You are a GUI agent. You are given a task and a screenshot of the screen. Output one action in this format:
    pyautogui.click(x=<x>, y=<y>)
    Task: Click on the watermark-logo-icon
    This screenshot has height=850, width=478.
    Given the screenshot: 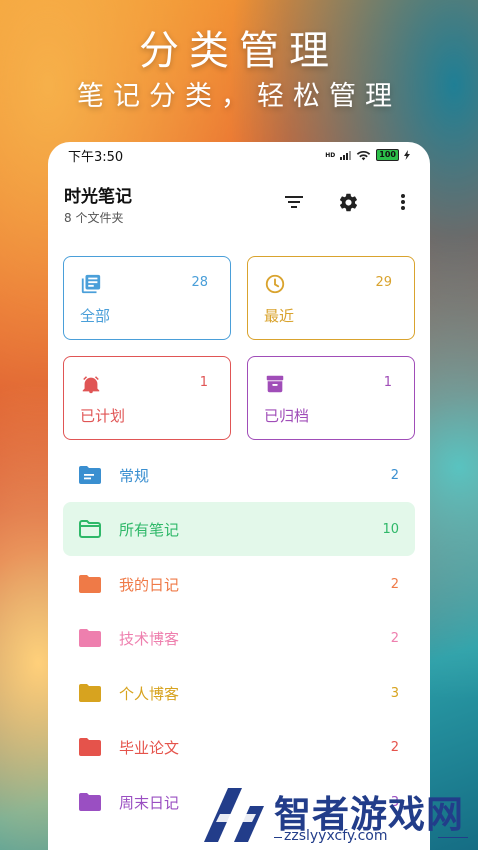 What is the action you would take?
    pyautogui.click(x=234, y=815)
    